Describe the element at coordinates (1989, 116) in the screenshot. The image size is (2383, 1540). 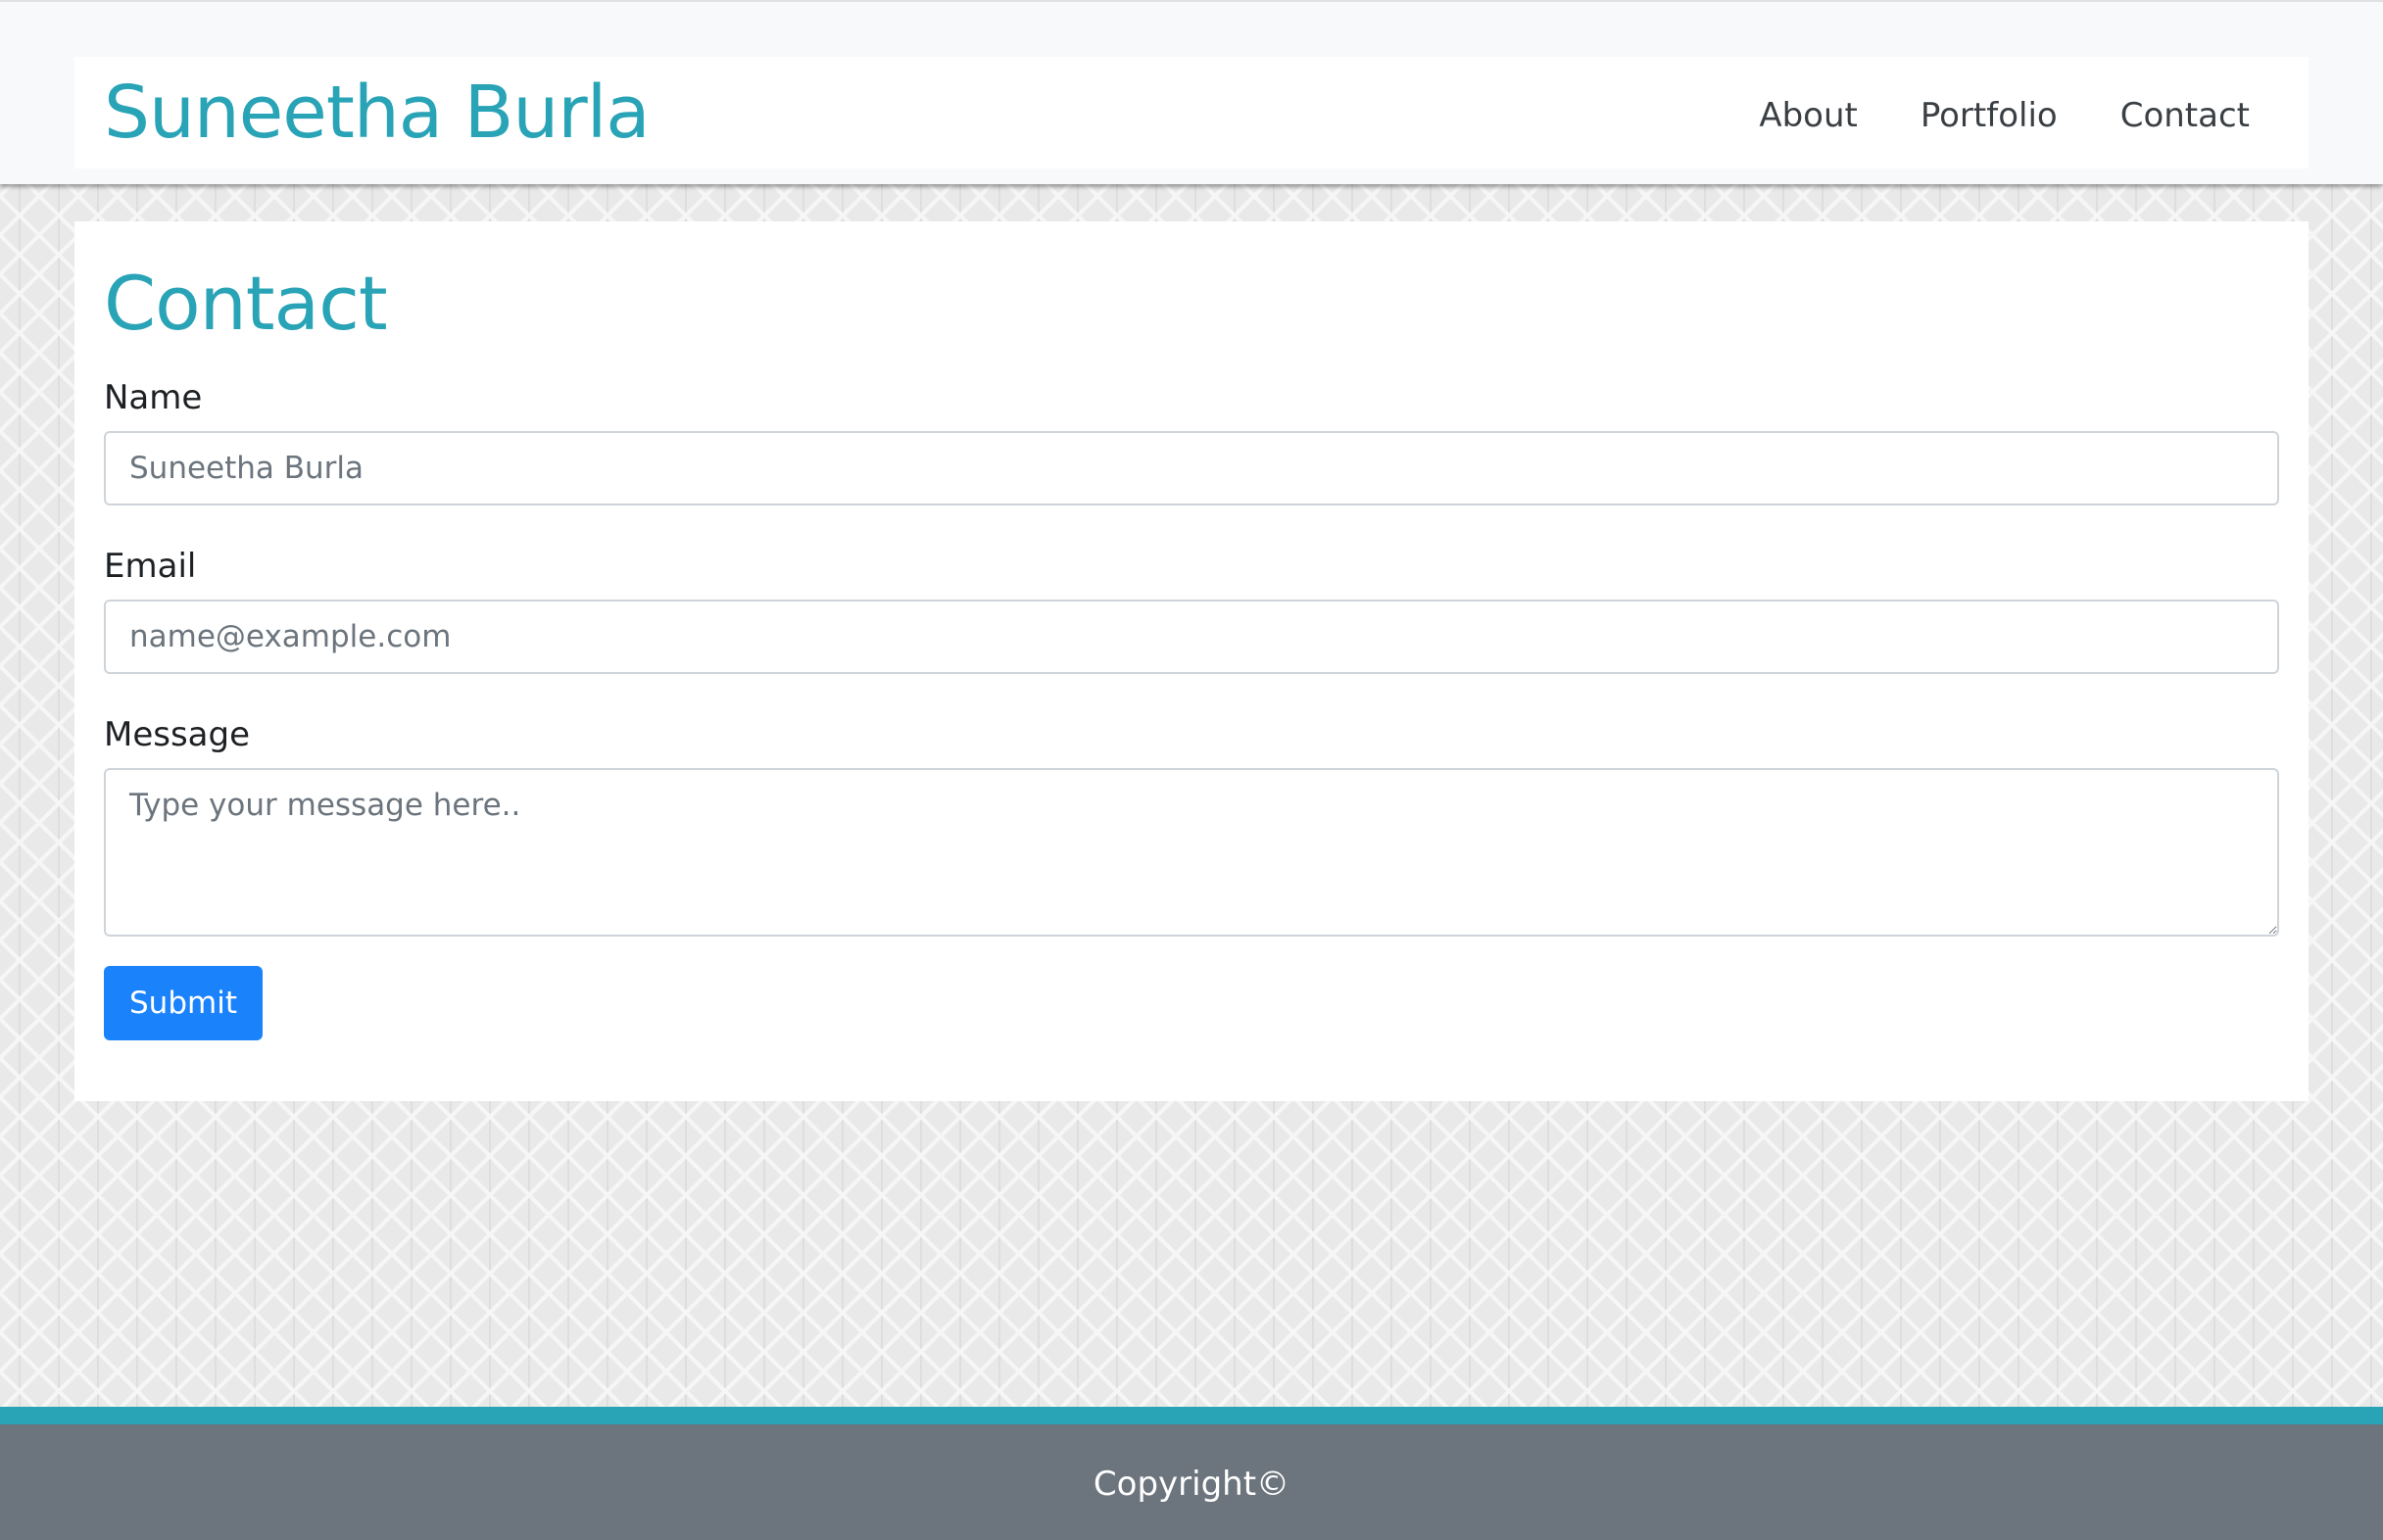
I see `nav-link-portfolio: Portfolio` at that location.